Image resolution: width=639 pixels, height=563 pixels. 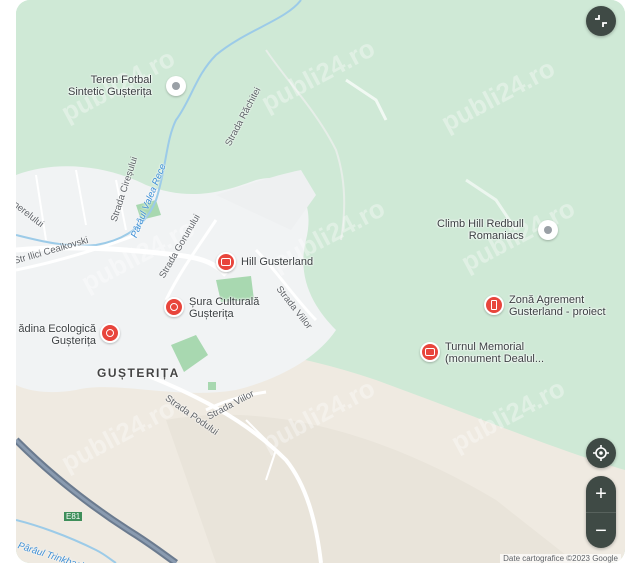 I want to click on collapse-icon, so click(x=601, y=21).